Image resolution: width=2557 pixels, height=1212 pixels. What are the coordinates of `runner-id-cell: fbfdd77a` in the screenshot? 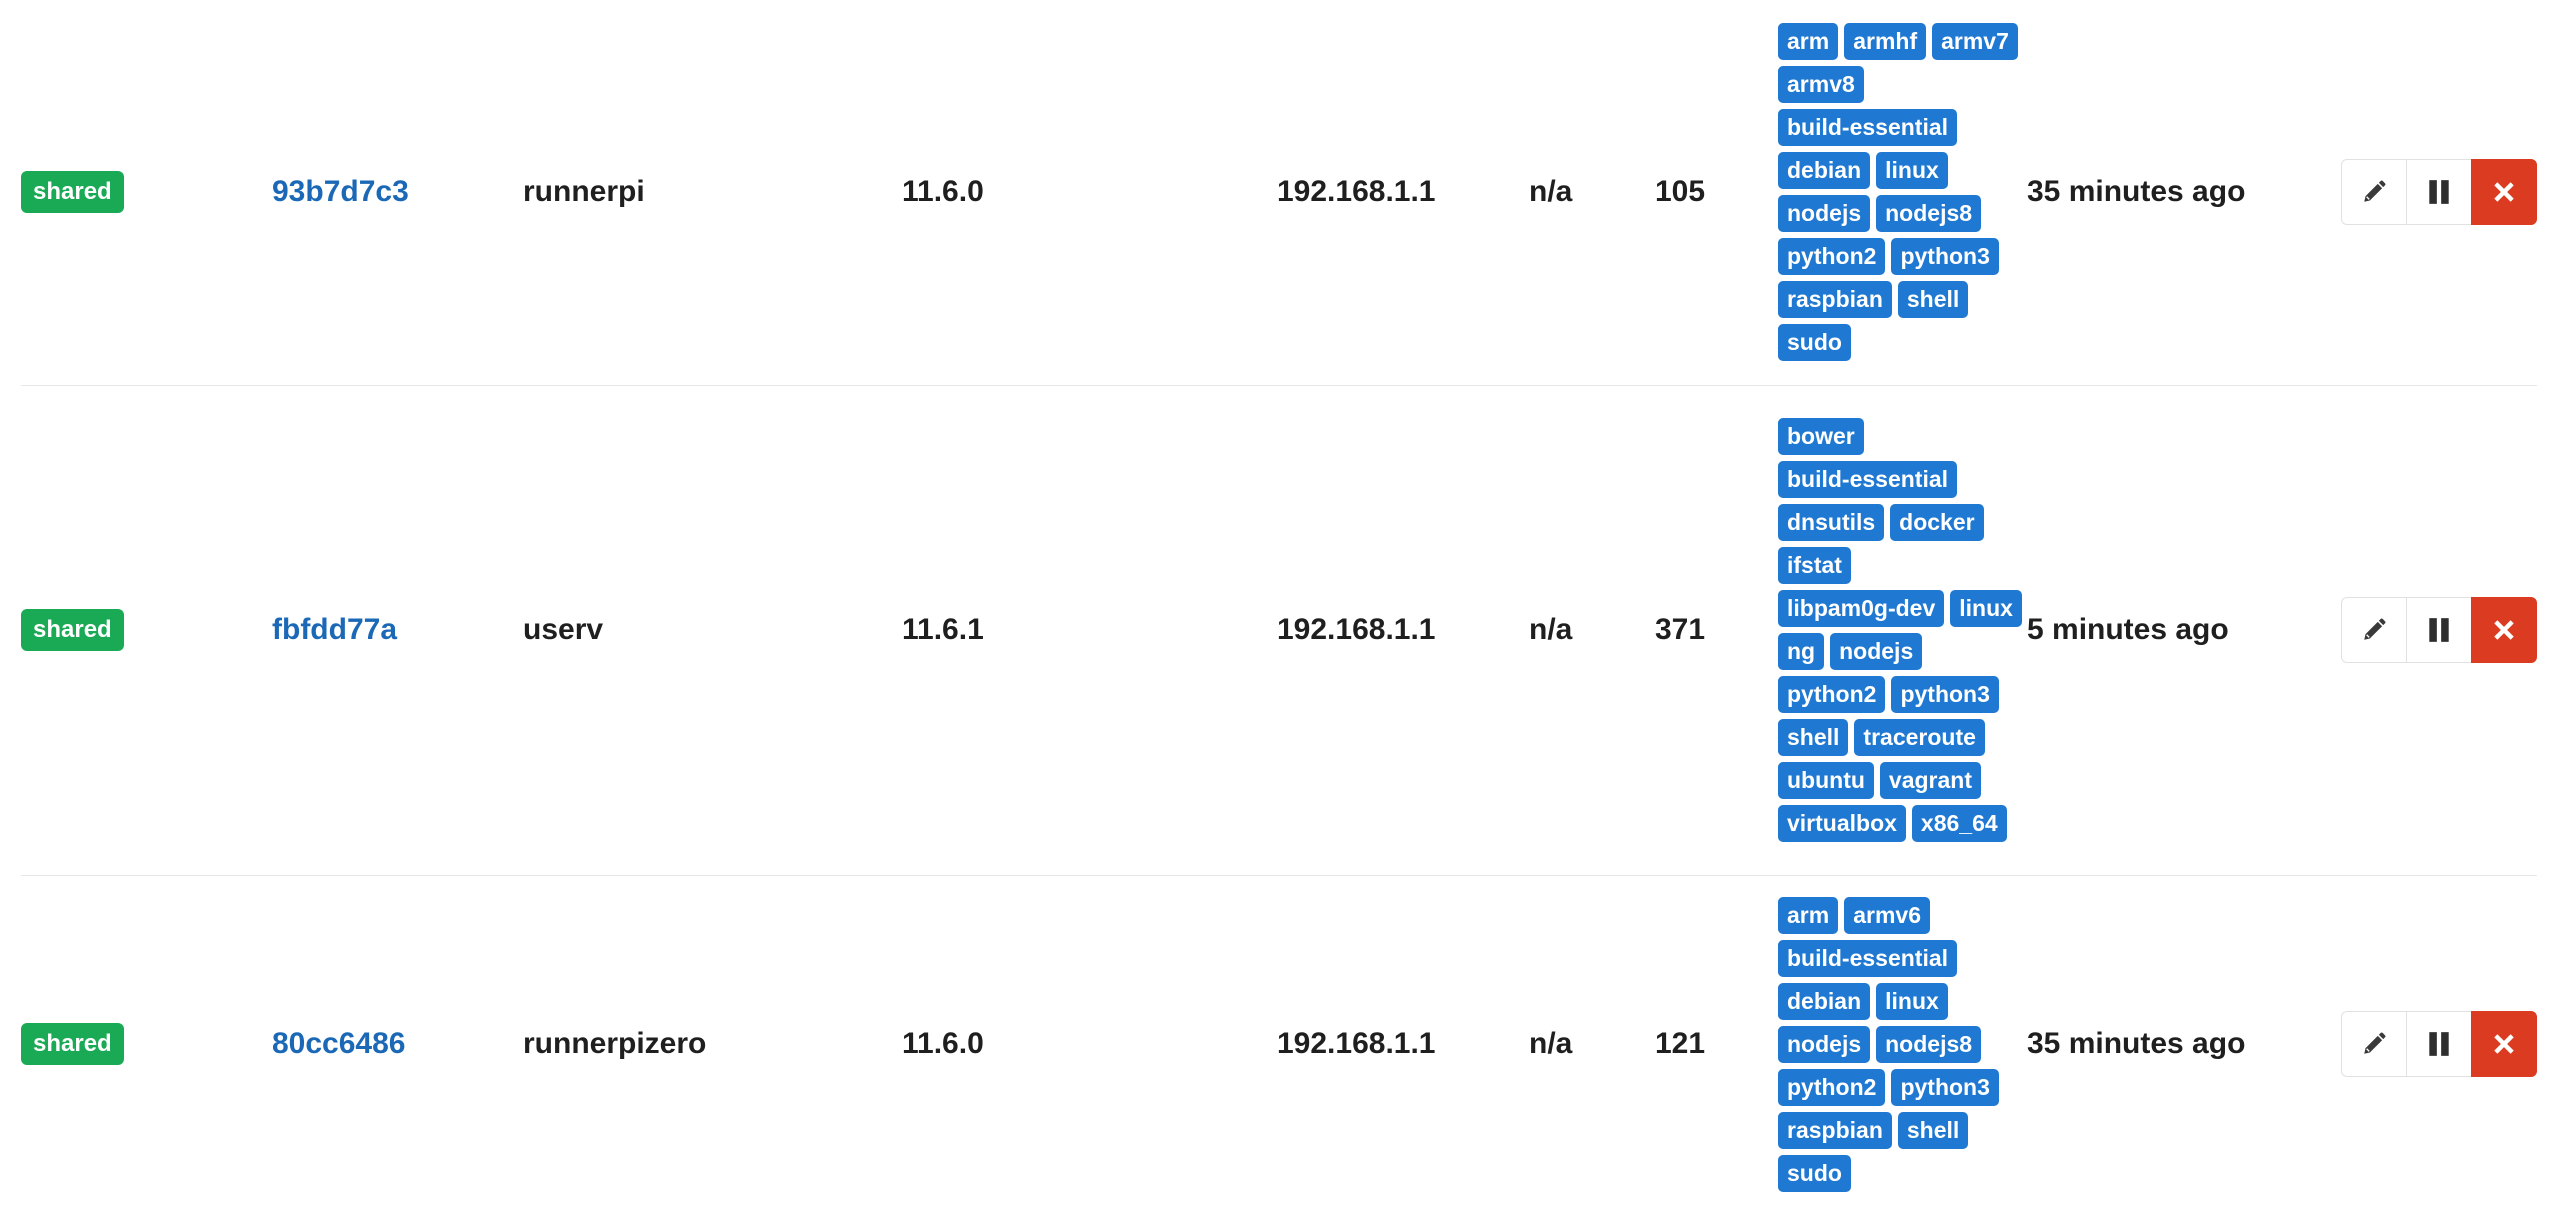 It's located at (334, 630).